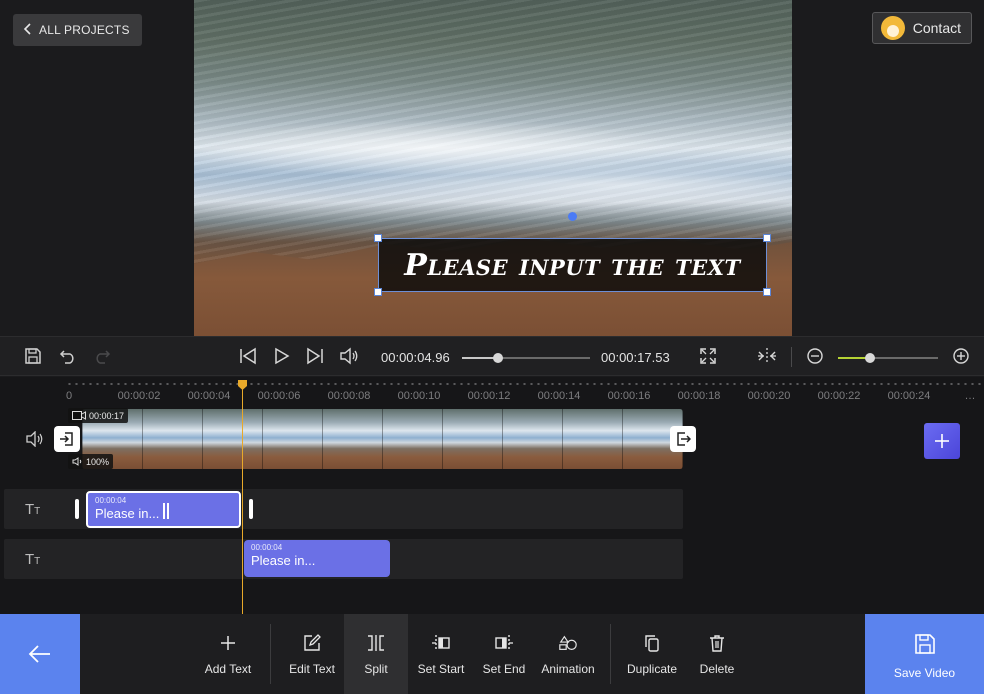  Describe the element at coordinates (568, 643) in the screenshot. I see `animation-icon` at that location.